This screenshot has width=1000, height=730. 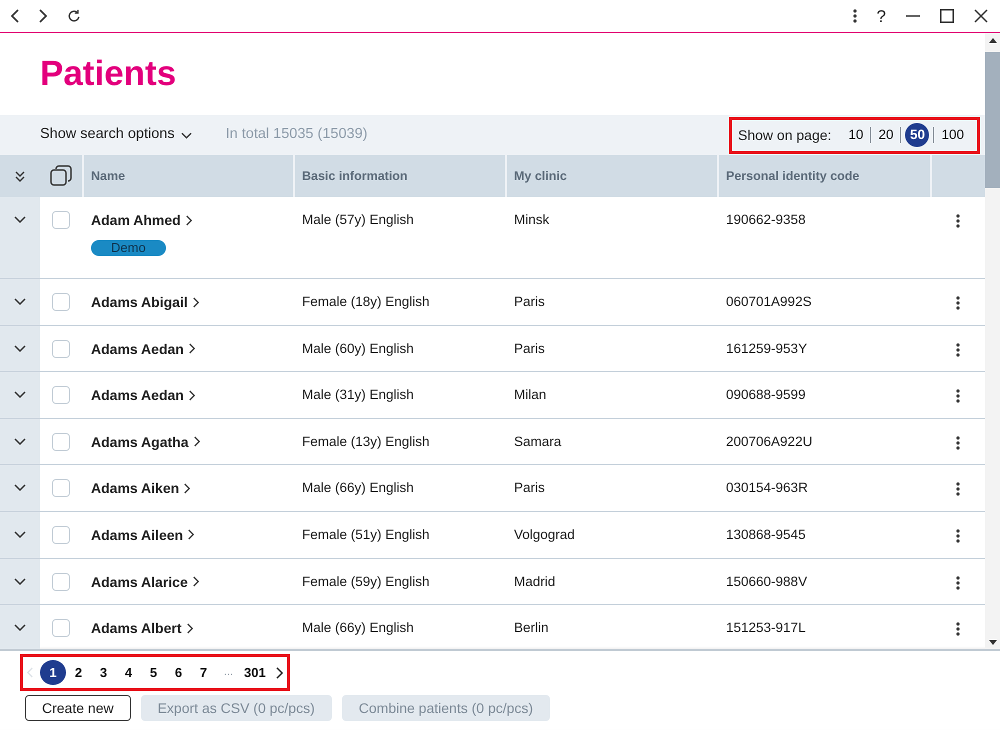 I want to click on table-cell: Berlin, so click(x=531, y=628).